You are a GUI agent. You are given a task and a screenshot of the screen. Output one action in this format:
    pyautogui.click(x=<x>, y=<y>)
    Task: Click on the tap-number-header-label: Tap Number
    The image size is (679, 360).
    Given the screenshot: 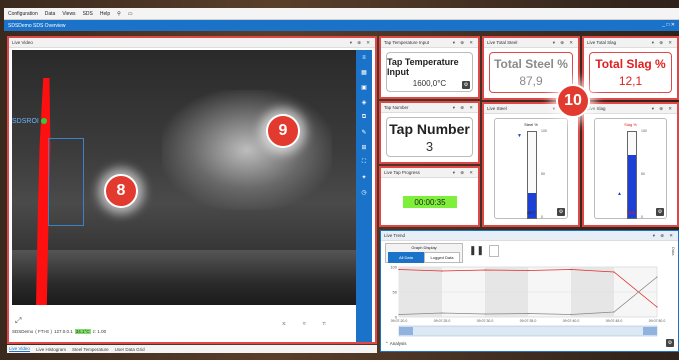 What is the action you would take?
    pyautogui.click(x=396, y=107)
    